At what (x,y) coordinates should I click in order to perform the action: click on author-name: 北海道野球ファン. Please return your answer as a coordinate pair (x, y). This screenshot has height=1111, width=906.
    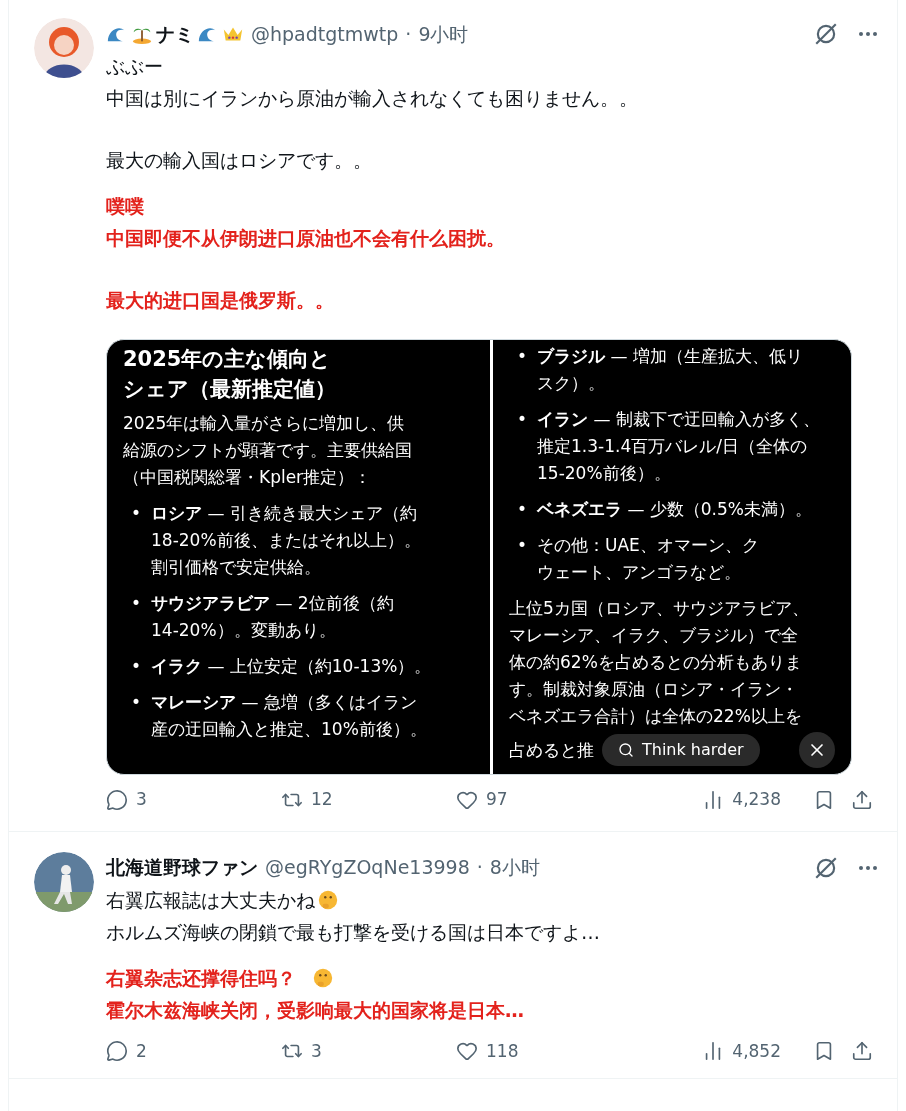
    Looking at the image, I should click on (182, 867).